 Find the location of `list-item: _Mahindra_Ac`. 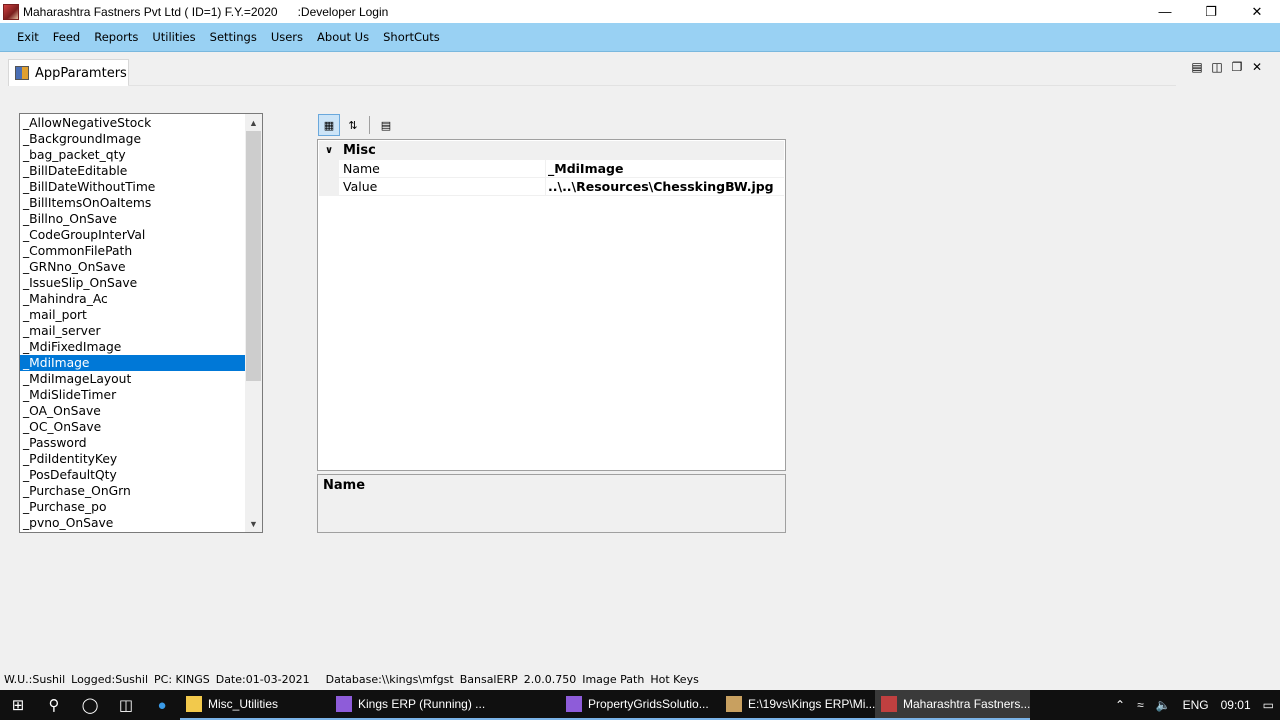

list-item: _Mahindra_Ac is located at coordinates (132, 299).